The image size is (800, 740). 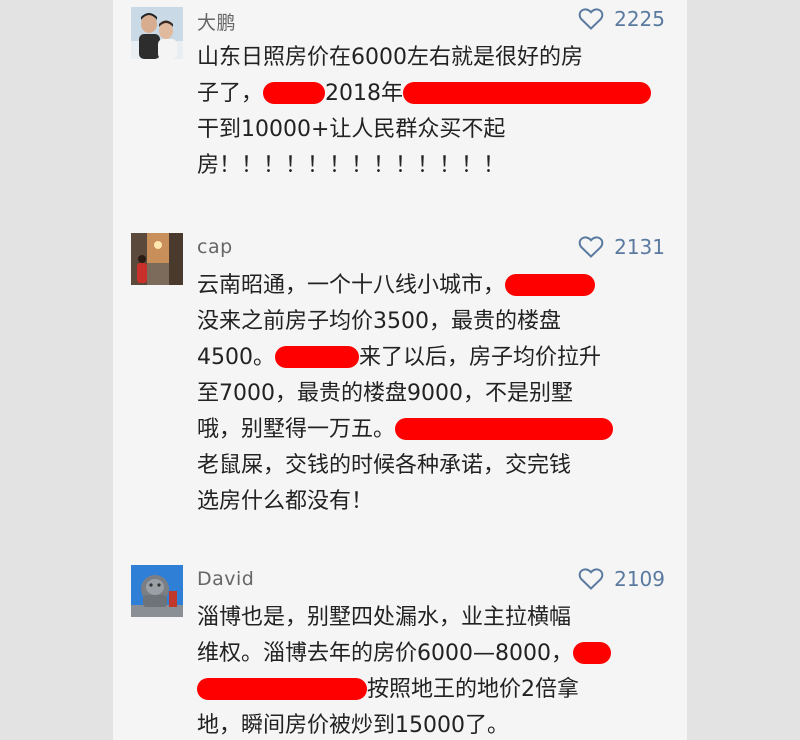 I want to click on comment-text: 选房什么都没有！, so click(x=285, y=501).